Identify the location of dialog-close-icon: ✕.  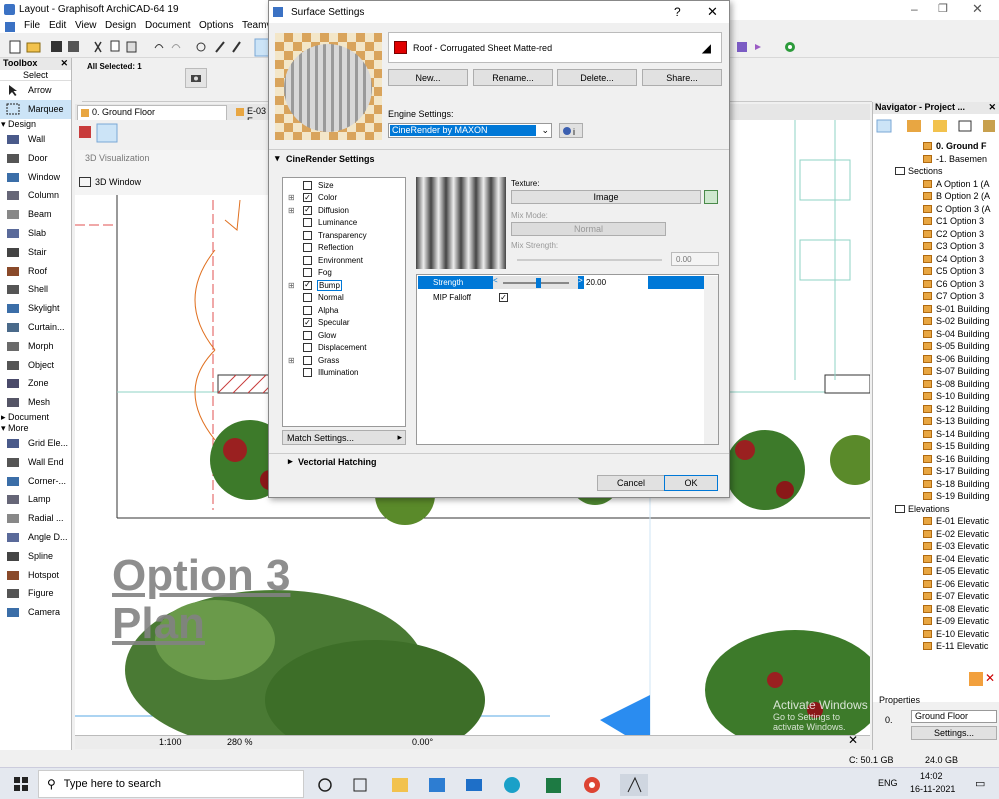
(712, 12).